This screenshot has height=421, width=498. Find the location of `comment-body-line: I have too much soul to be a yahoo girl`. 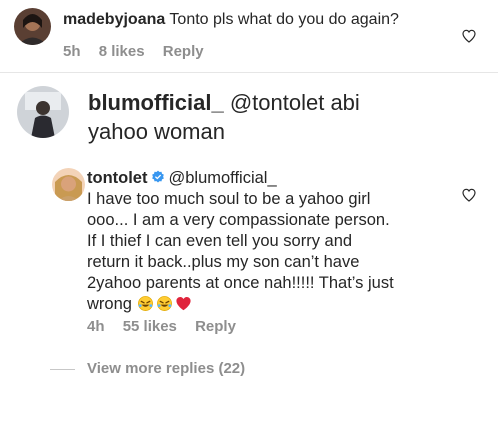

comment-body-line: I have too much soul to be a yahoo girl is located at coordinates (229, 199).